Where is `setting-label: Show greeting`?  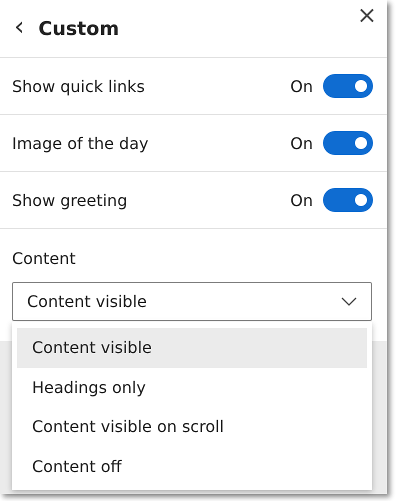 setting-label: Show greeting is located at coordinates (70, 200).